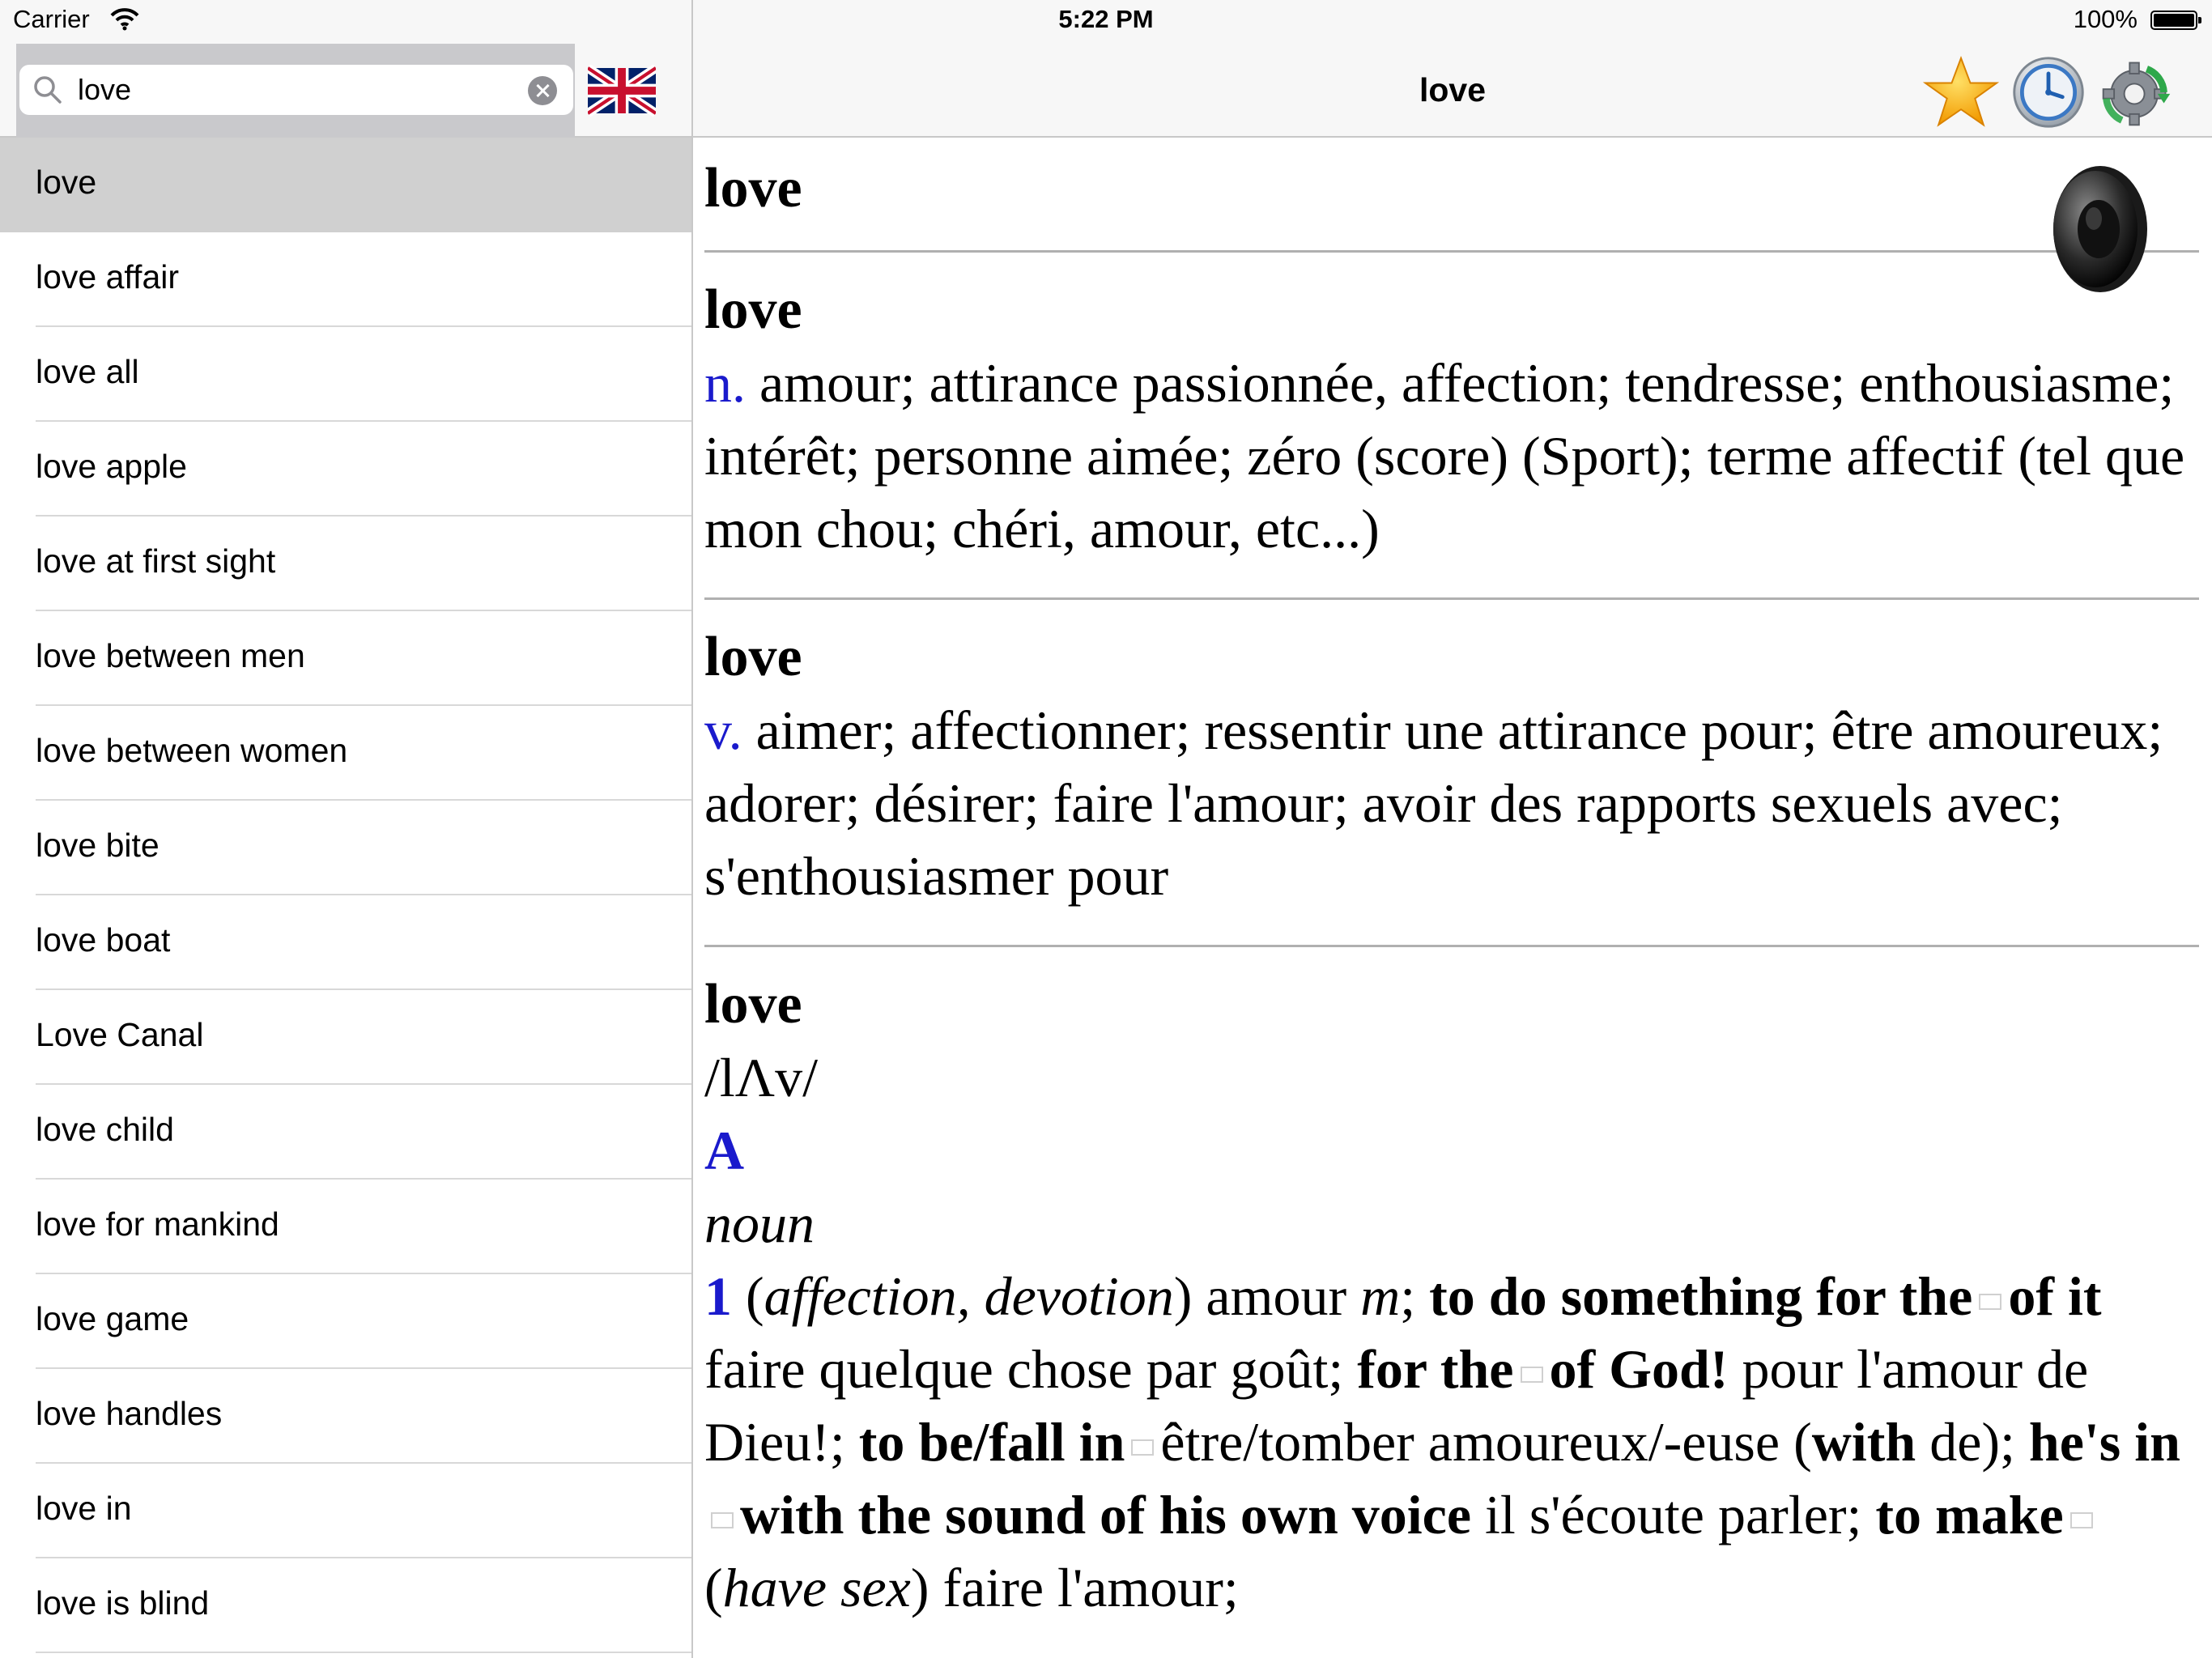 The image size is (2212, 1658). Describe the element at coordinates (345, 1416) in the screenshot. I see `list-item: love handles` at that location.